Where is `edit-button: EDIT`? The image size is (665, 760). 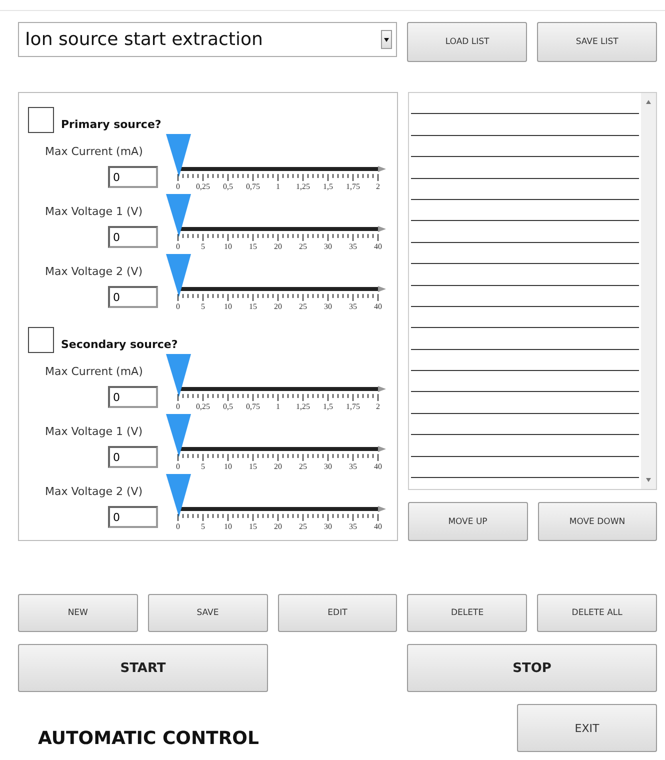 edit-button: EDIT is located at coordinates (338, 613).